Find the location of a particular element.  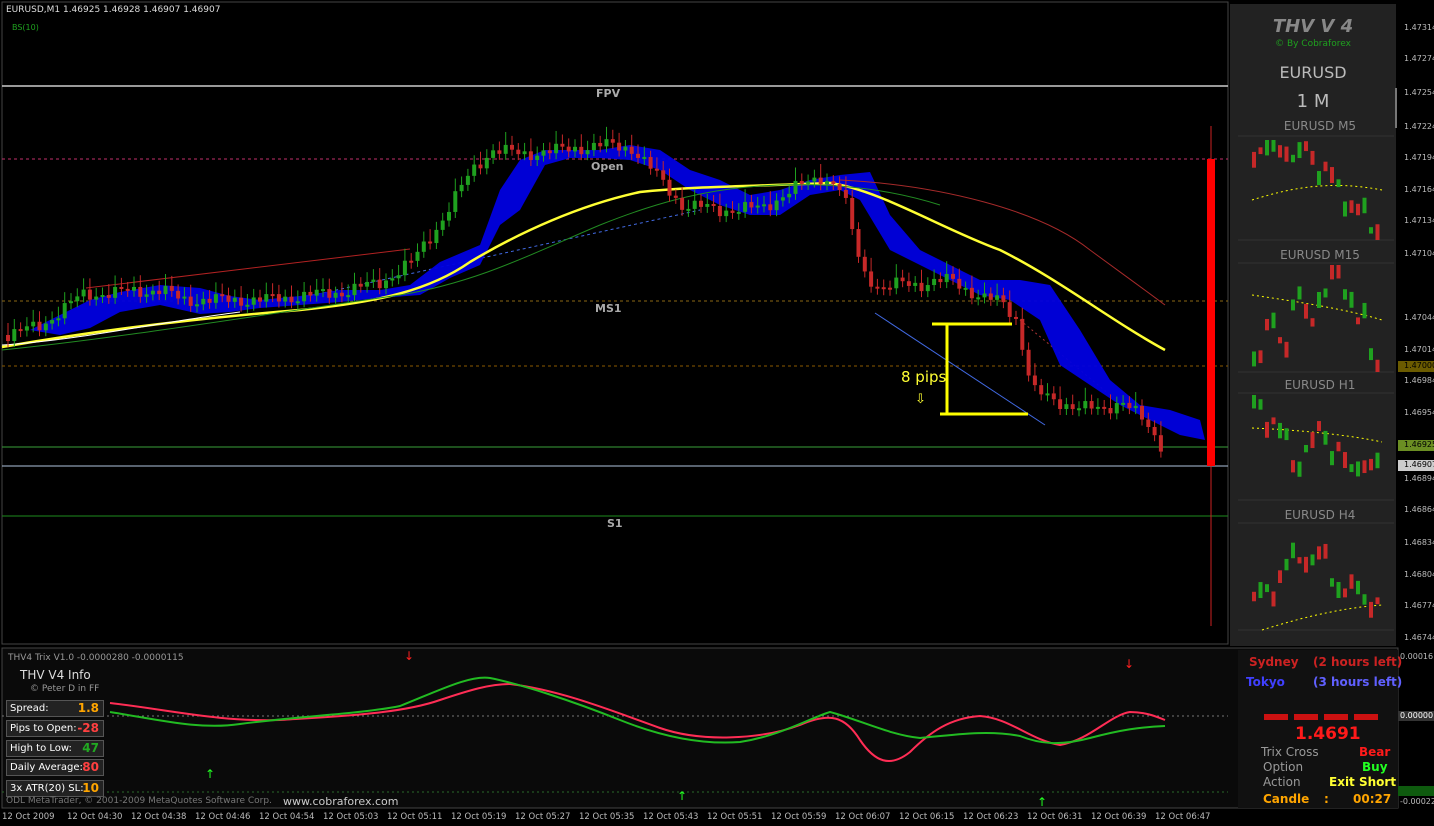

candle-timer: 00:27 is located at coordinates (1372, 799).